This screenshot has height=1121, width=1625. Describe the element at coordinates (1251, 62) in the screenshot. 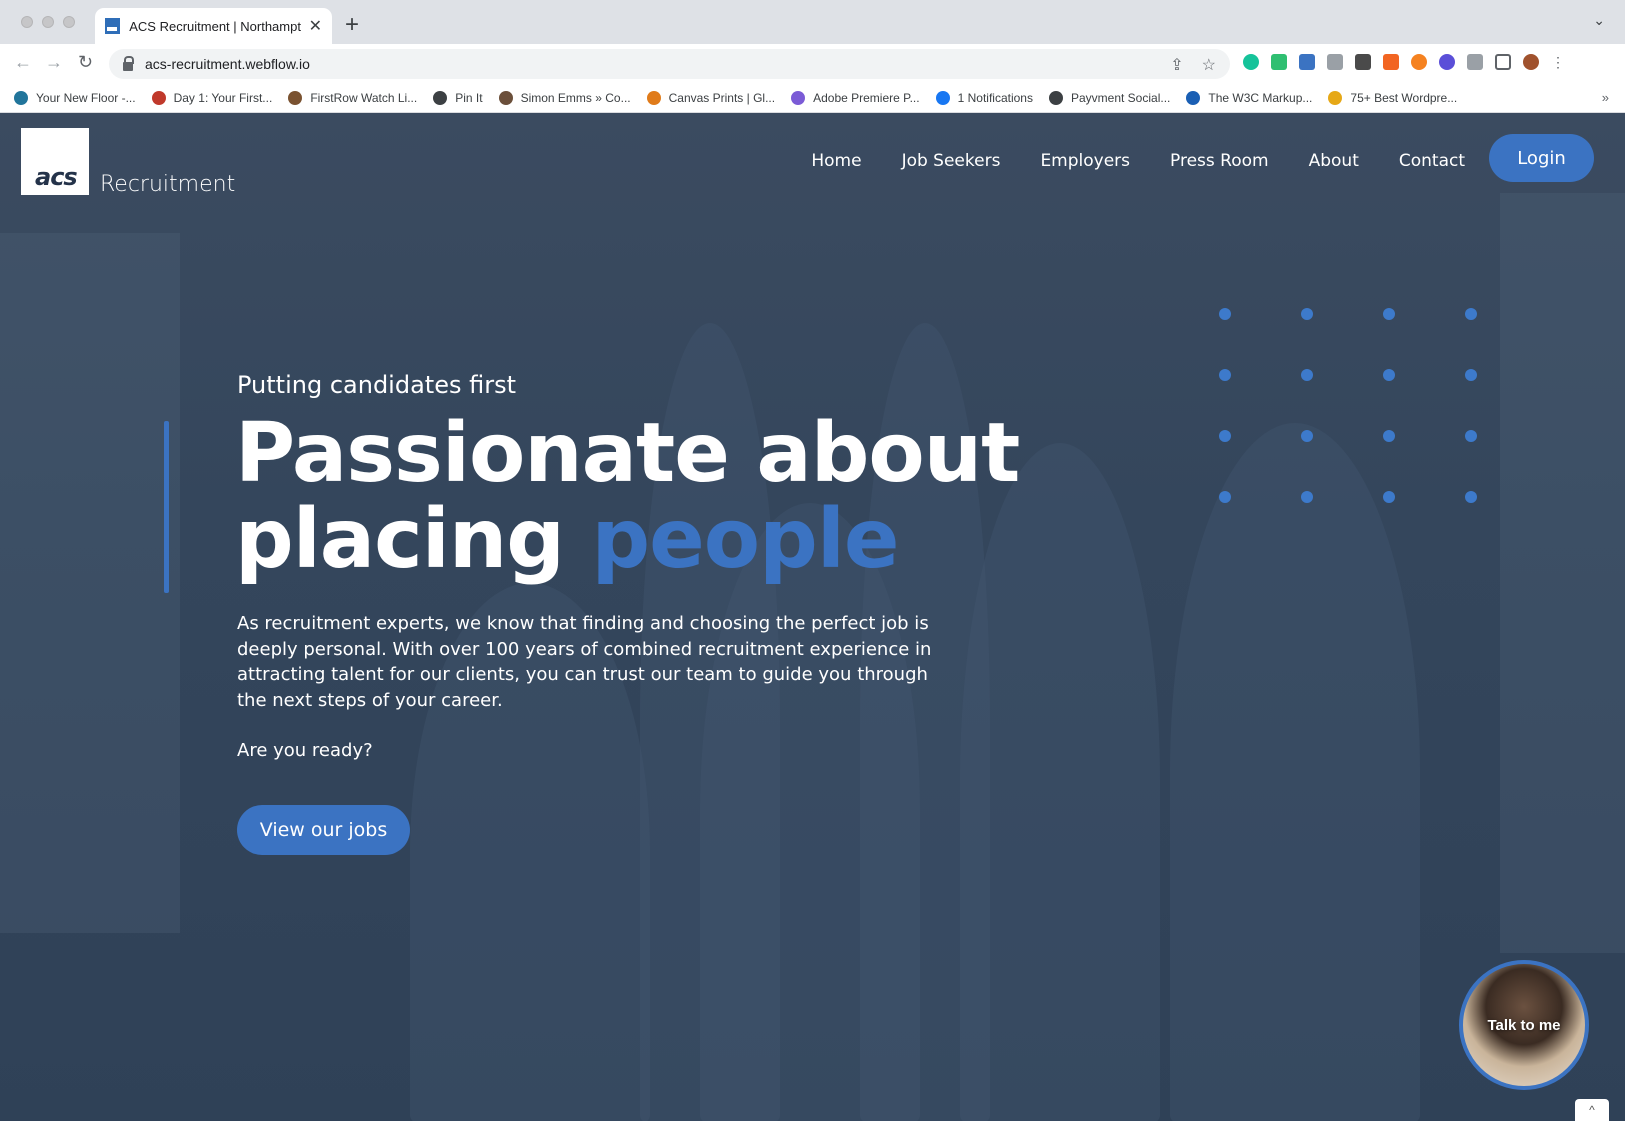

I see `grammarly-extension-icon` at that location.